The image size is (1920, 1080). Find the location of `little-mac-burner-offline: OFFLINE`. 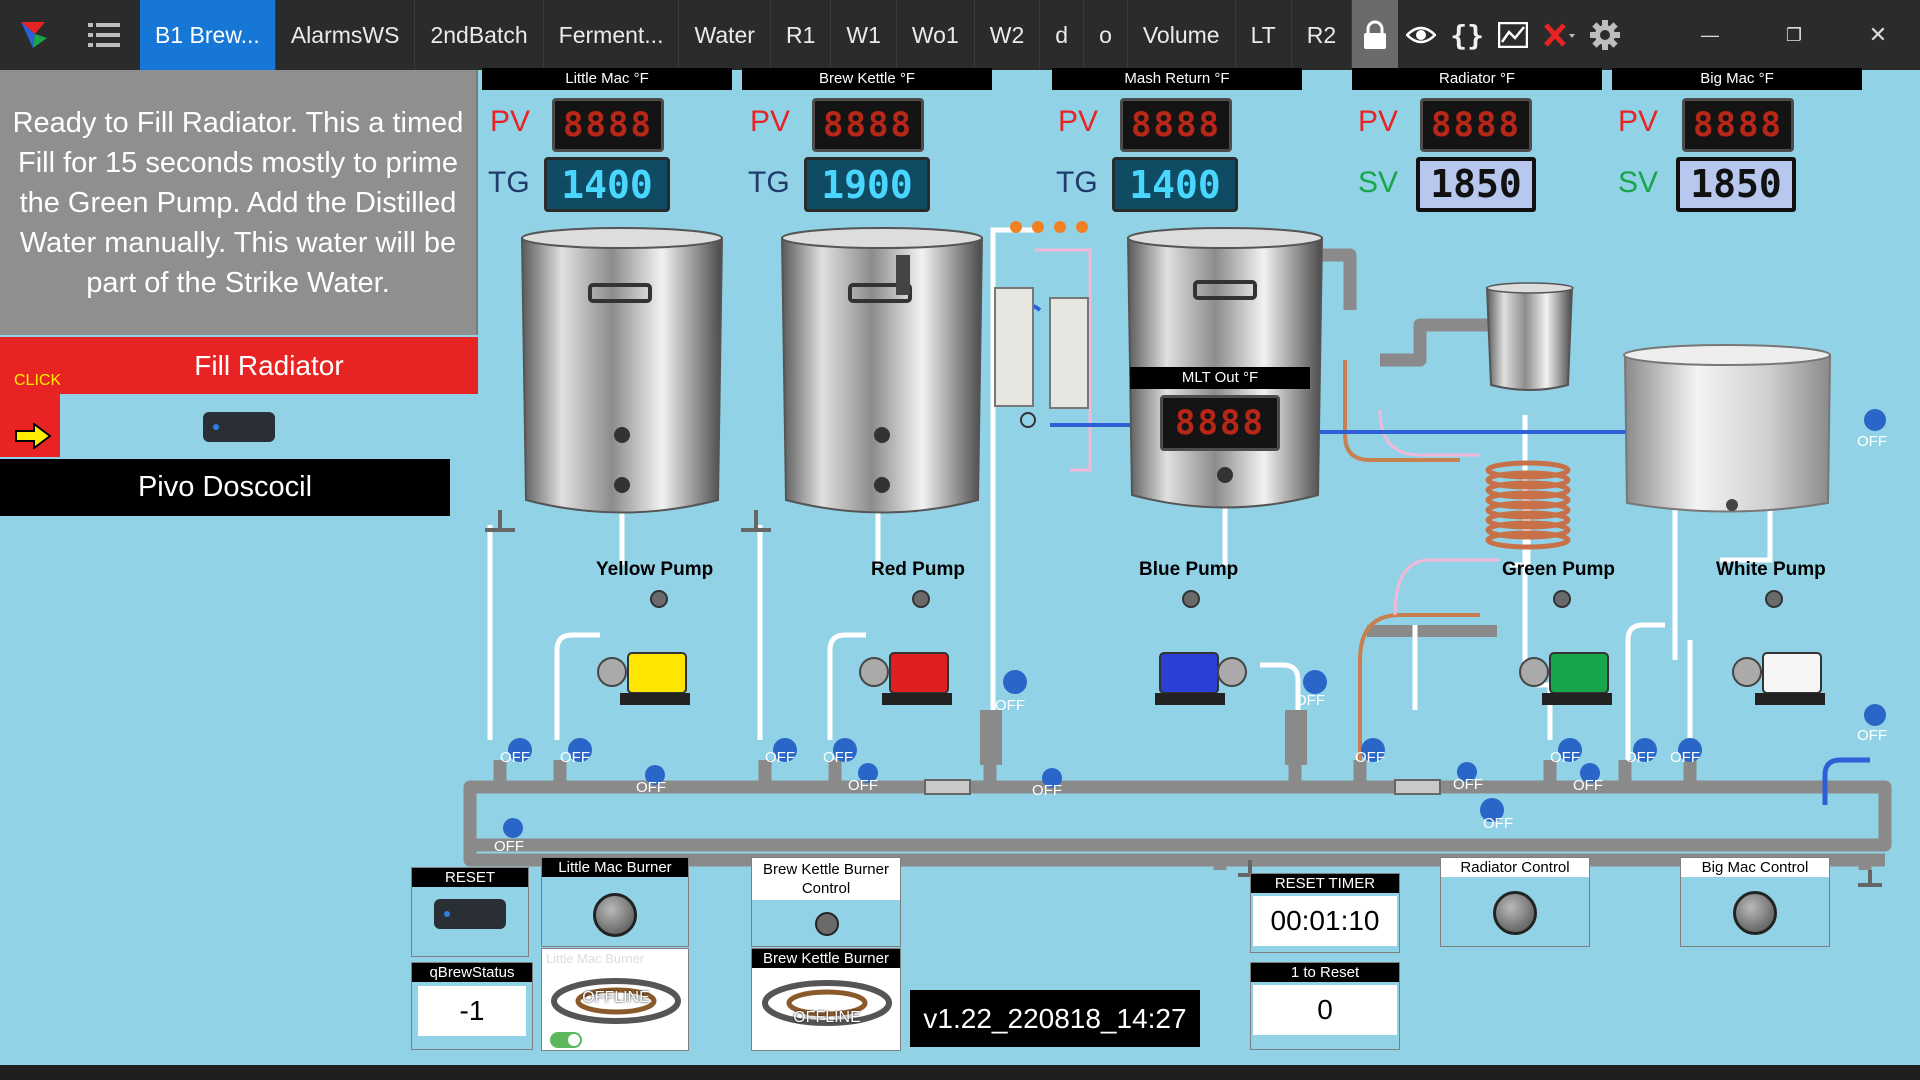

little-mac-burner-offline: OFFLINE is located at coordinates (616, 997).